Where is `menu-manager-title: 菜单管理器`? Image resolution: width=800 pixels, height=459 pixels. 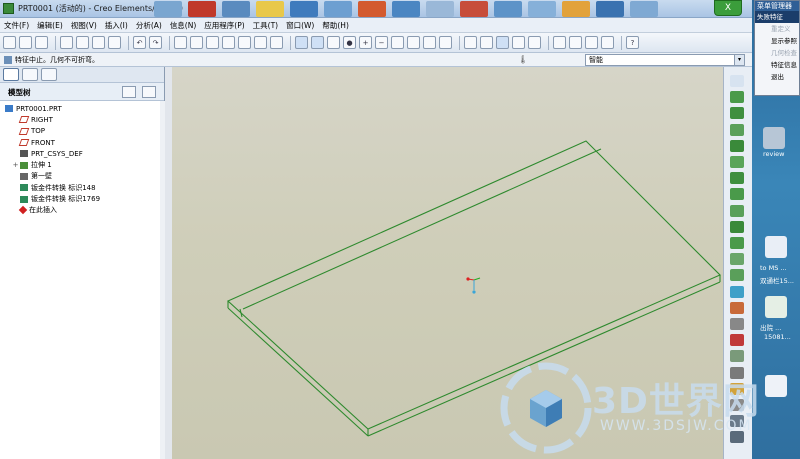
menu-manager-title: 菜单管理器 is located at coordinates (777, 6).